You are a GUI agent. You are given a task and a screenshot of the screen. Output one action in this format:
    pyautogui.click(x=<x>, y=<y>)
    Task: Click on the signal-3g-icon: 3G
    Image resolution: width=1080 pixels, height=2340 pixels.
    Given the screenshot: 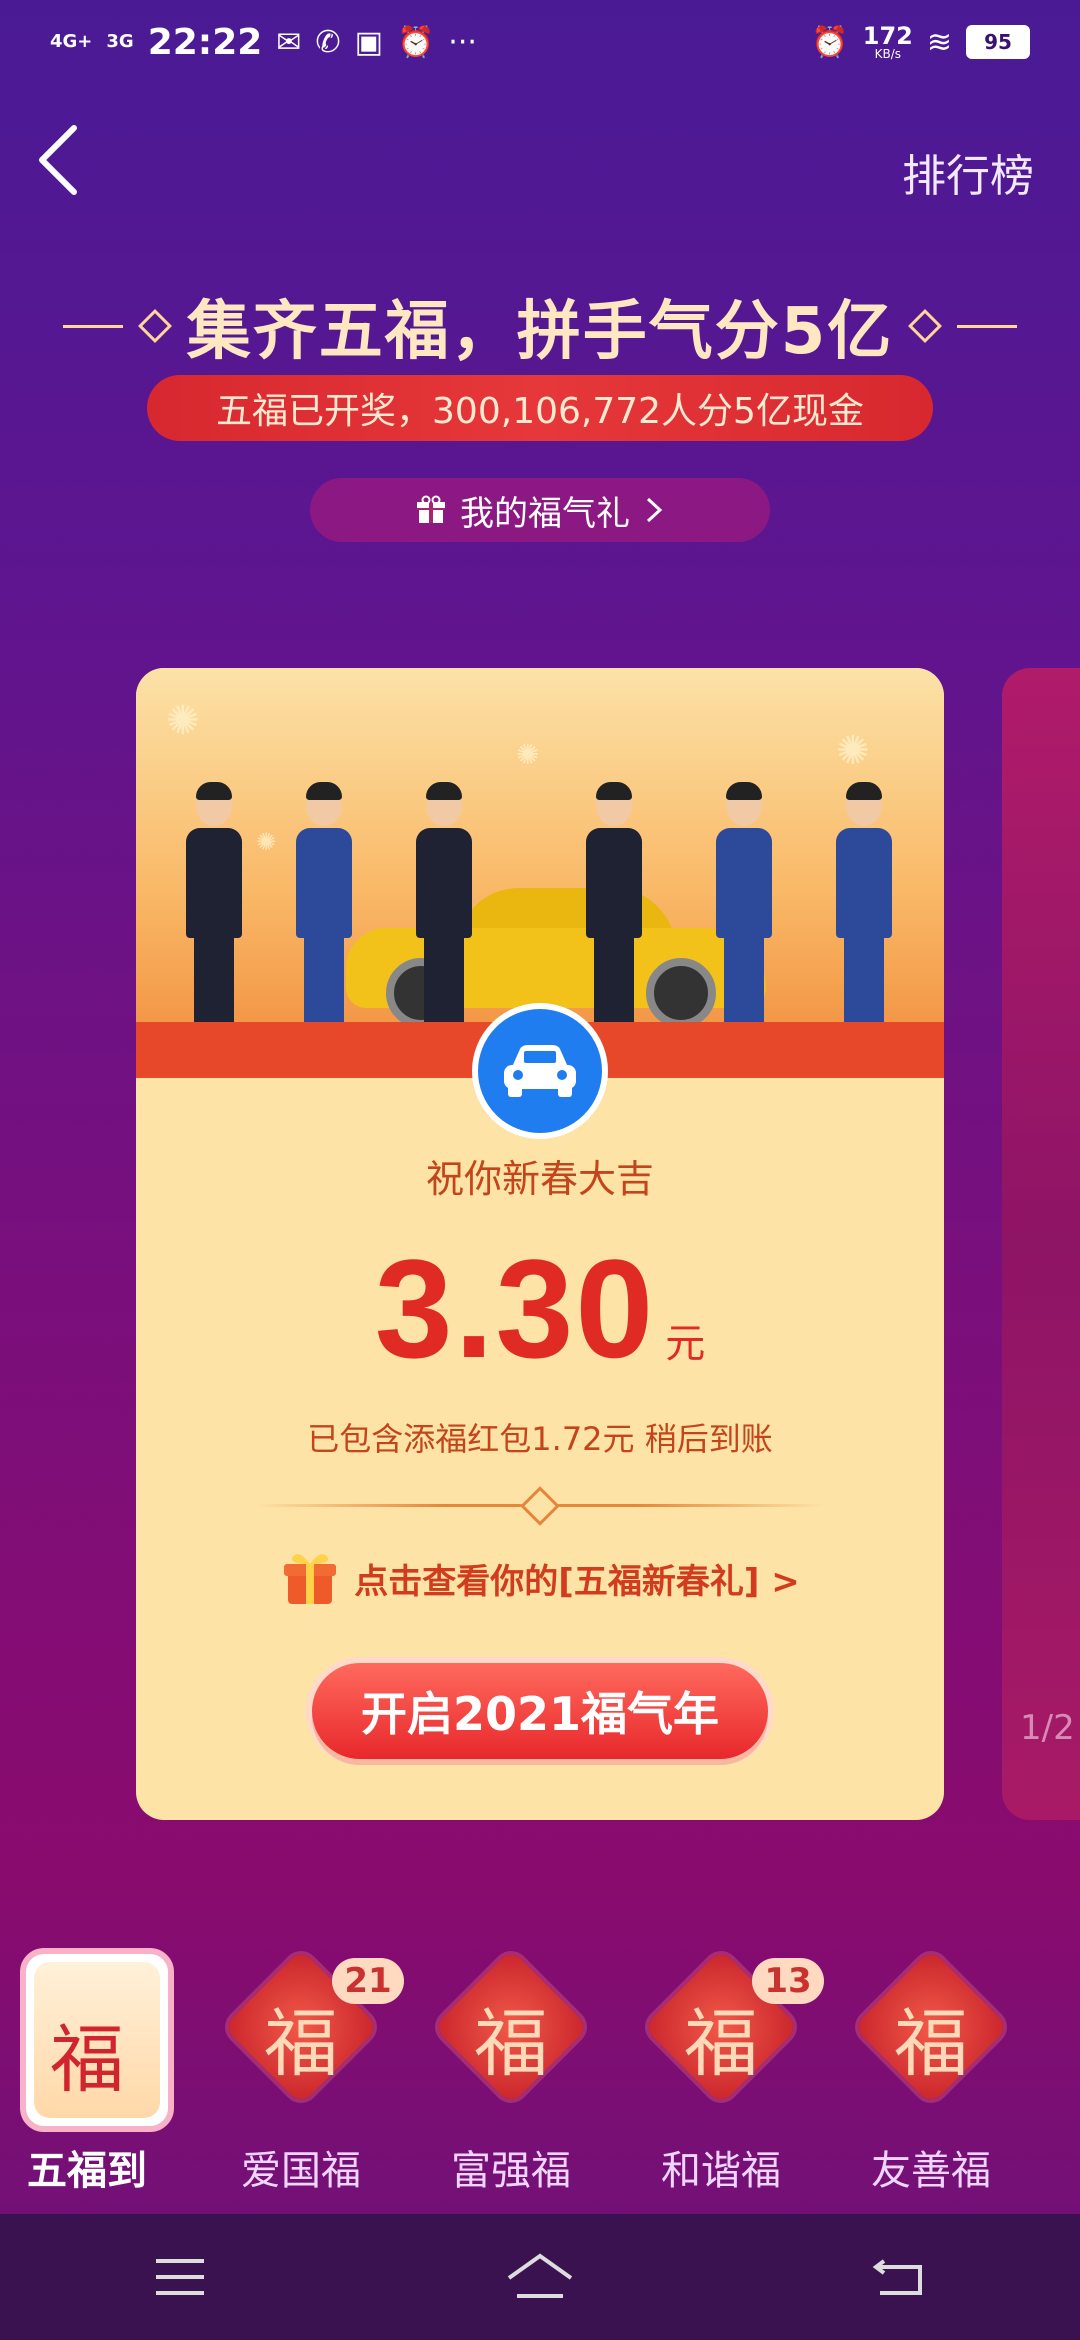 What is the action you would take?
    pyautogui.click(x=120, y=41)
    